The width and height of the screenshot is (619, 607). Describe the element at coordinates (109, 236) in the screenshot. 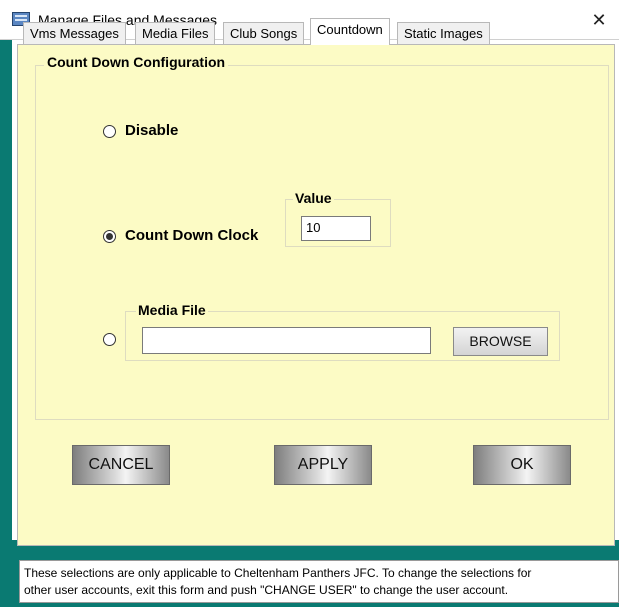

I see `countdown-clock-radio` at that location.